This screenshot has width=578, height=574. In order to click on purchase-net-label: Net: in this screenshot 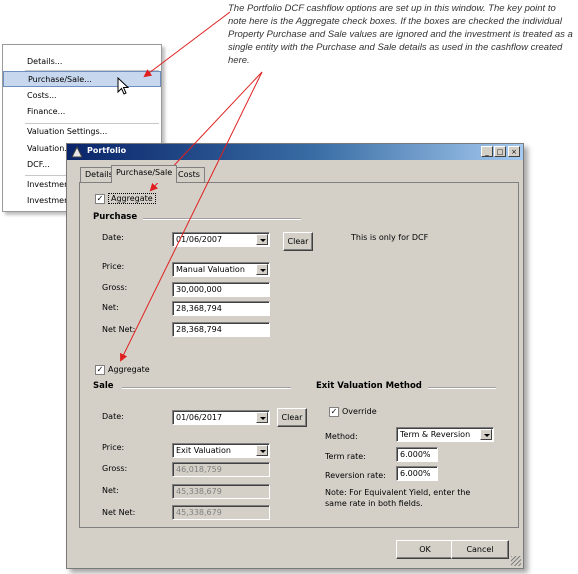, I will do `click(110, 307)`.